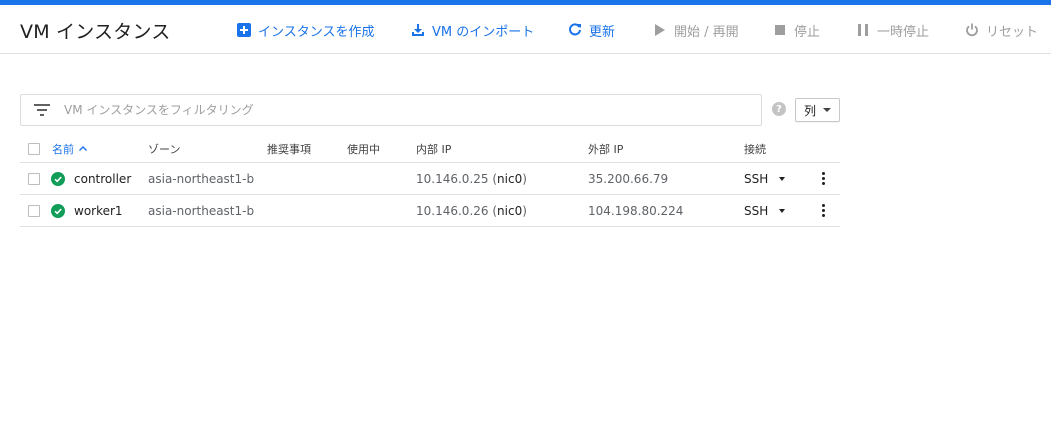 This screenshot has height=429, width=1051. I want to click on filter-list-icon, so click(42, 110).